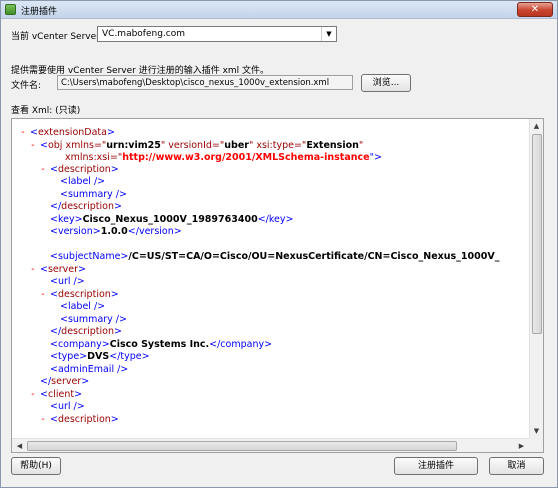  I want to click on scroll-up-icon: ▲, so click(536, 126).